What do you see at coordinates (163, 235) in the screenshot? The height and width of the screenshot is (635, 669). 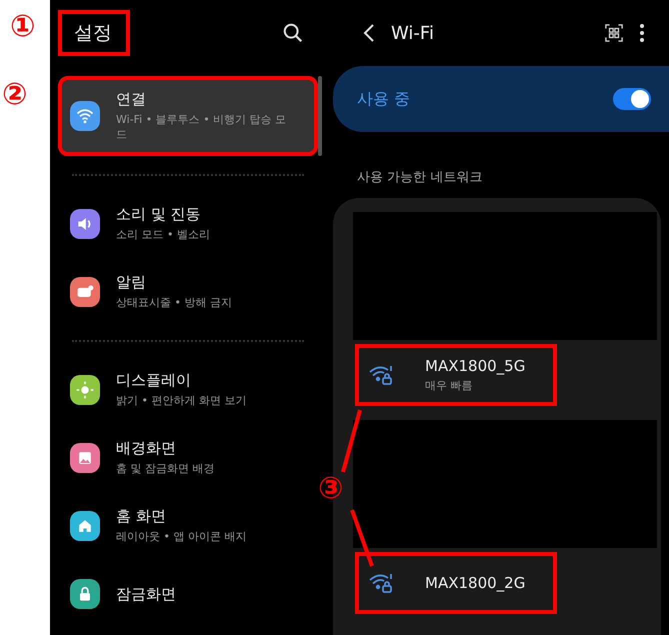 I see `item-subtitle: 소리 모드 • 벨소리` at bounding box center [163, 235].